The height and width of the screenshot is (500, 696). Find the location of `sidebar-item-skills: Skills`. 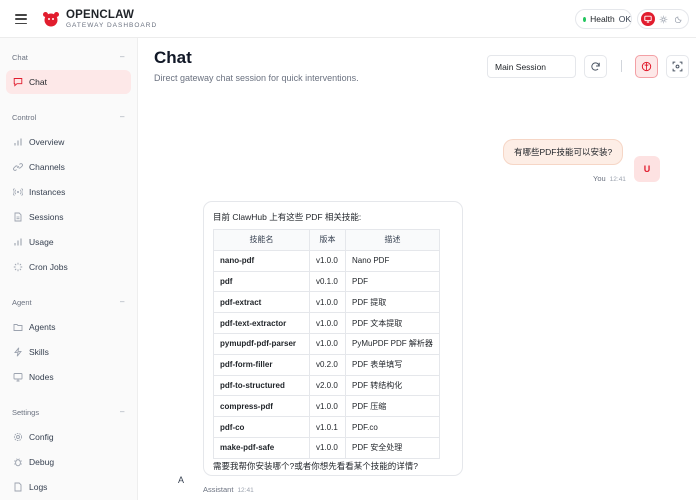

sidebar-item-skills: Skills is located at coordinates (68, 352).